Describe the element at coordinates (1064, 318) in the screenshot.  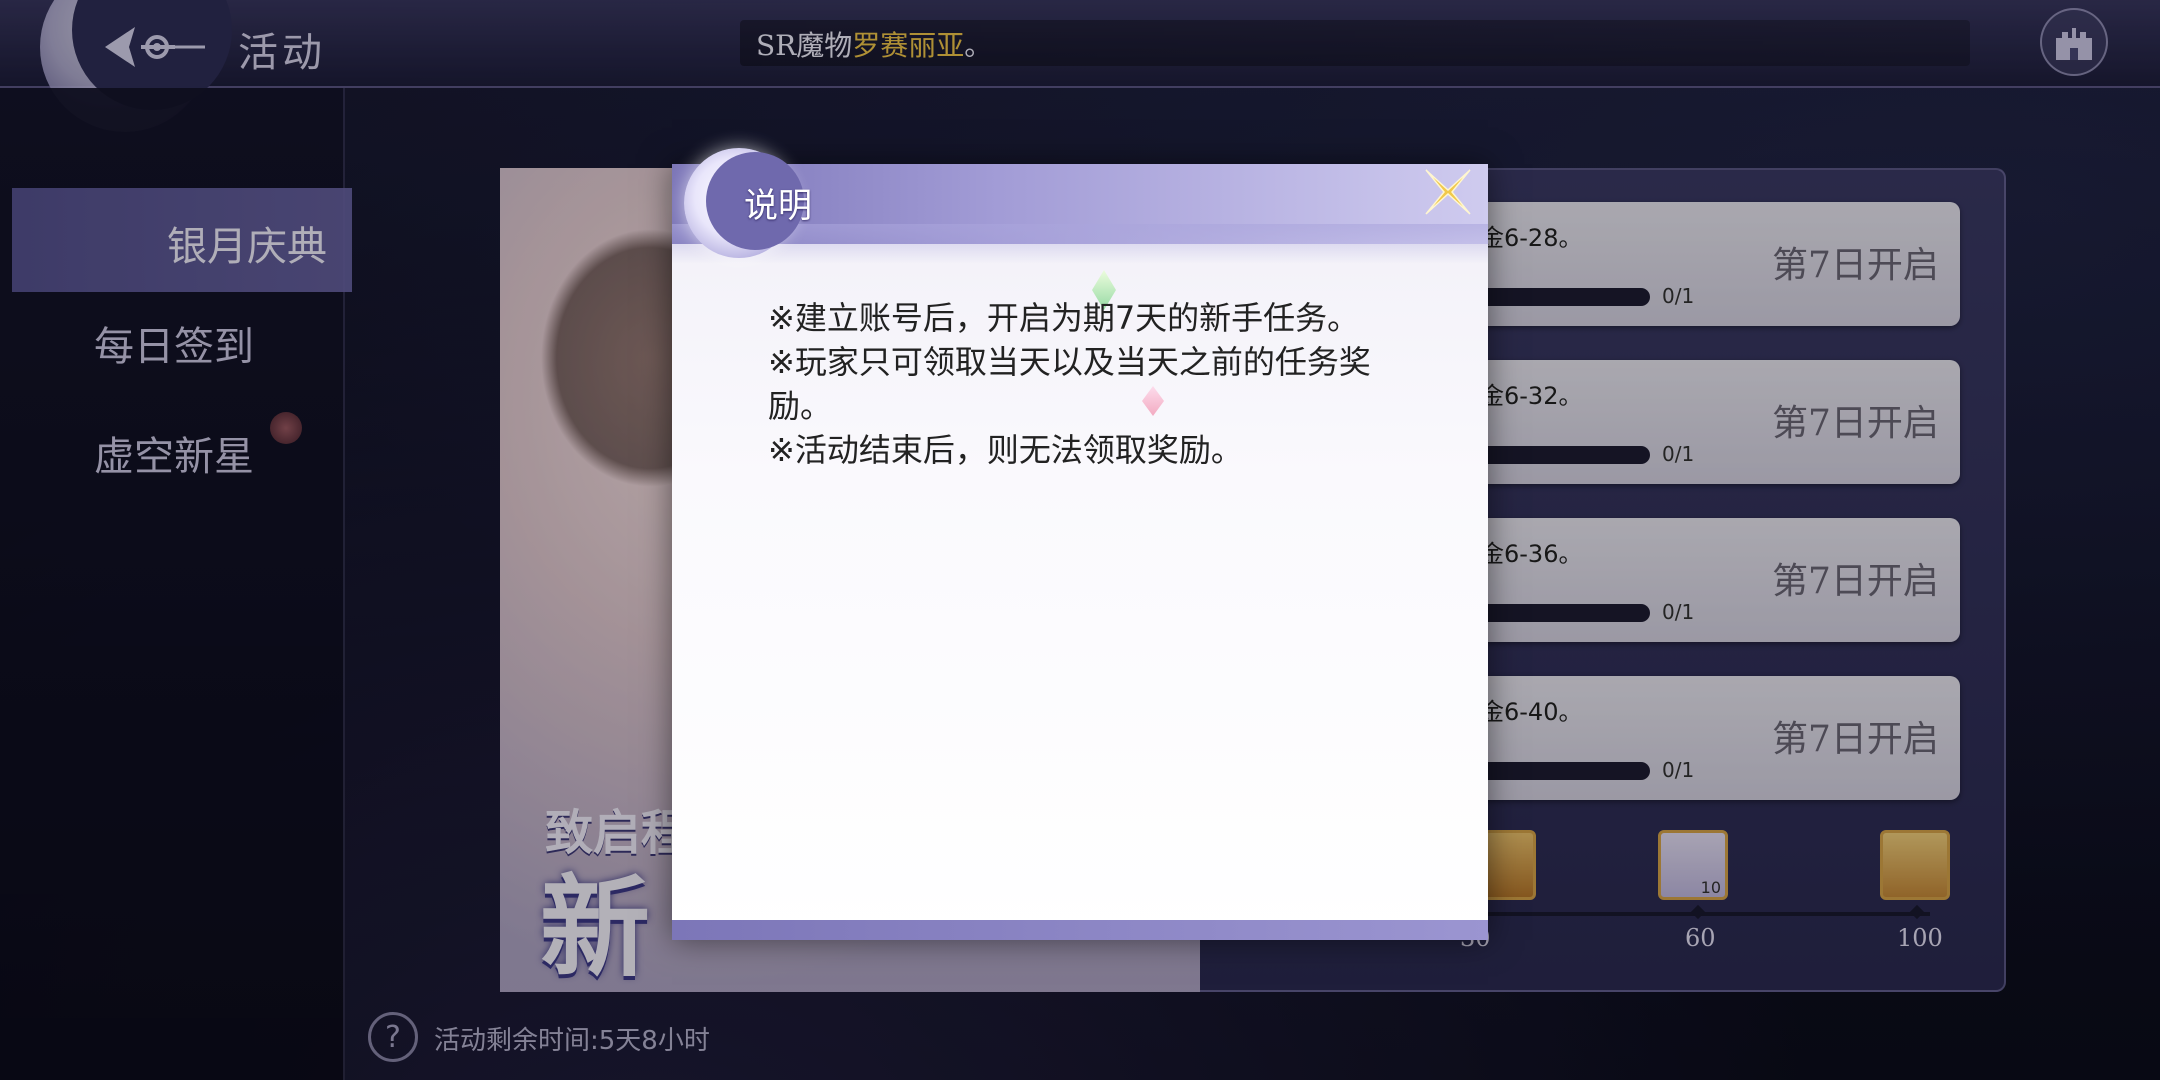
I see `rule-line: ※建立账号后，开启为期7天的新手任务。` at that location.